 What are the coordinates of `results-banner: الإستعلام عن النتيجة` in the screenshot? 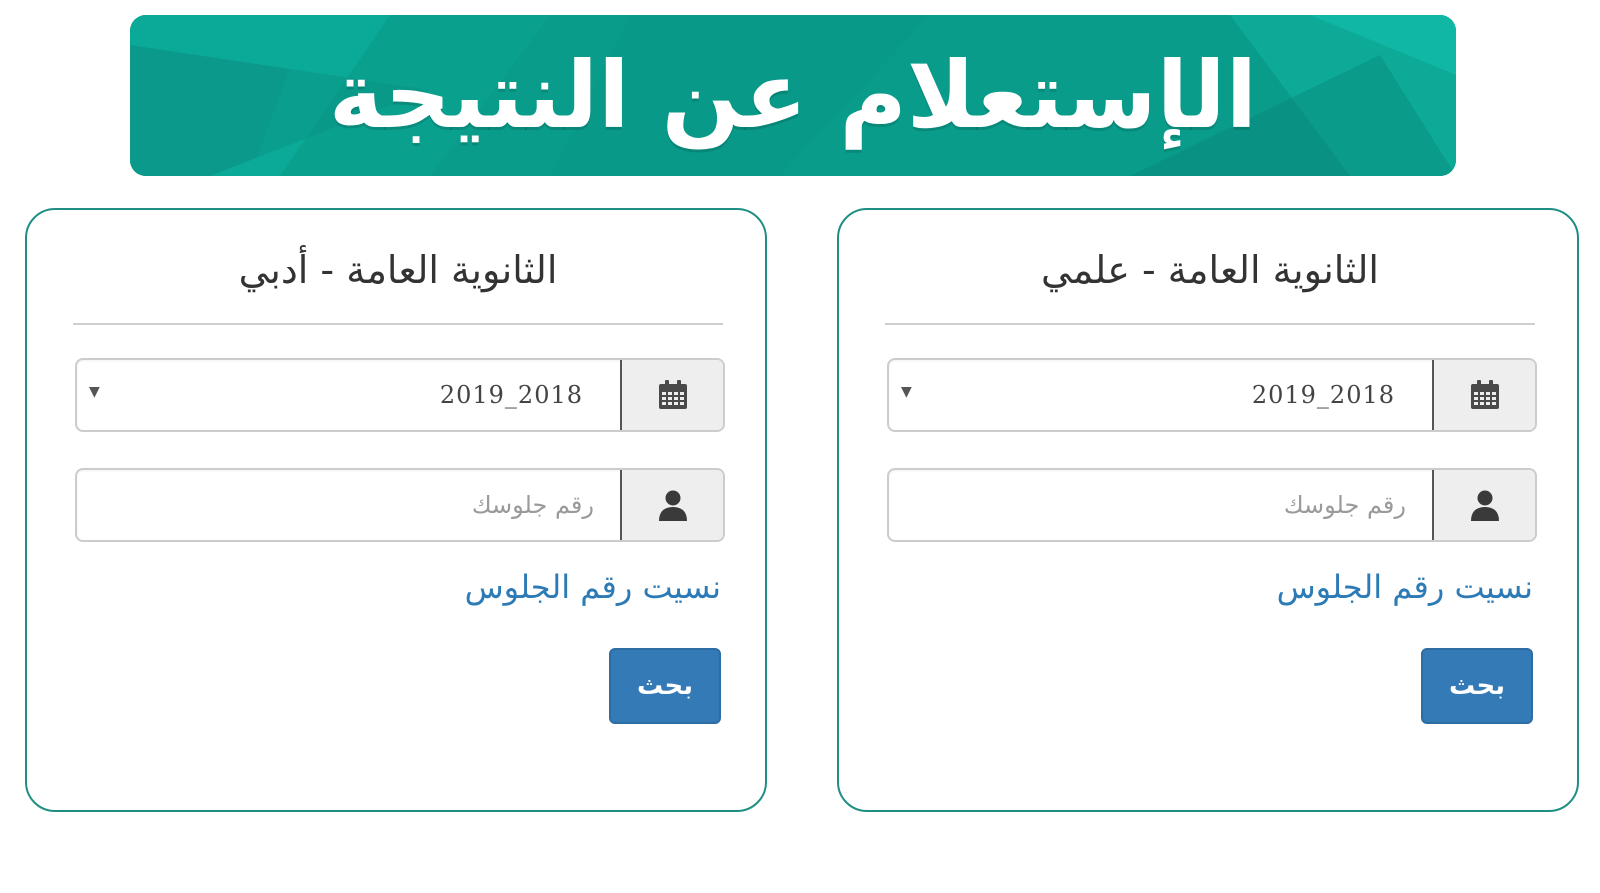 It's located at (793, 95).